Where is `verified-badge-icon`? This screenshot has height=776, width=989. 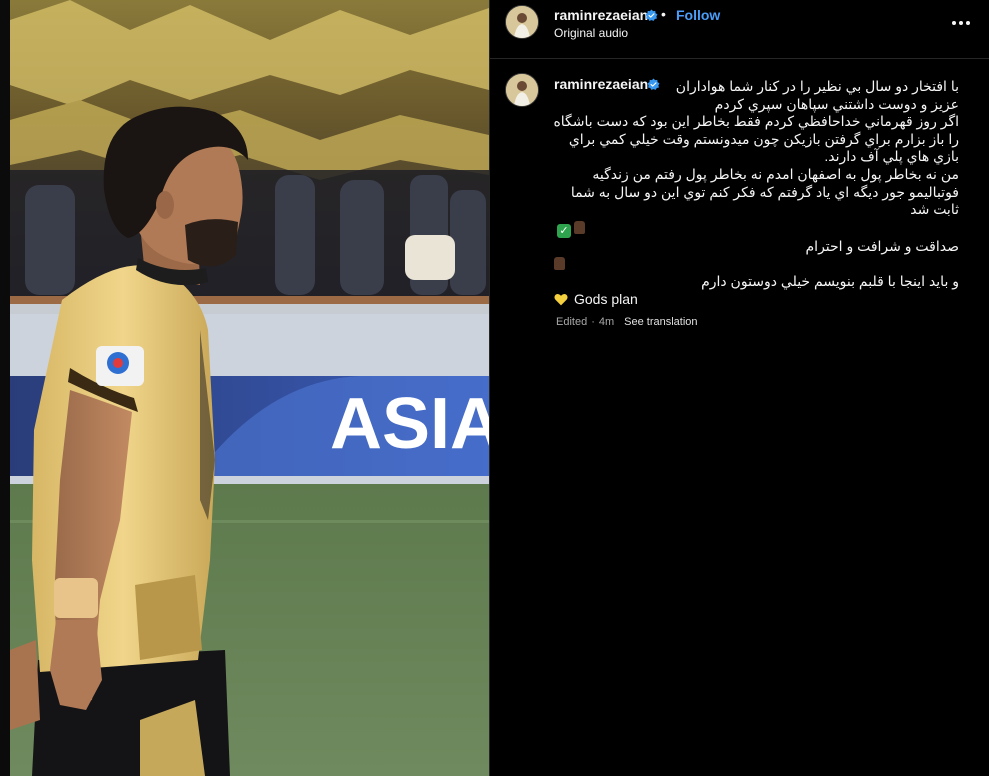 verified-badge-icon is located at coordinates (651, 15).